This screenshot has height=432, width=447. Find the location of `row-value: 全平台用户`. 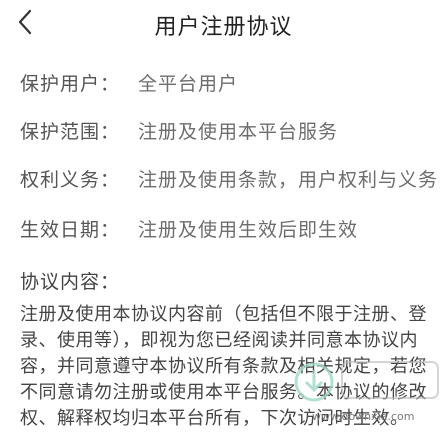

row-value: 全平台用户 is located at coordinates (188, 83).